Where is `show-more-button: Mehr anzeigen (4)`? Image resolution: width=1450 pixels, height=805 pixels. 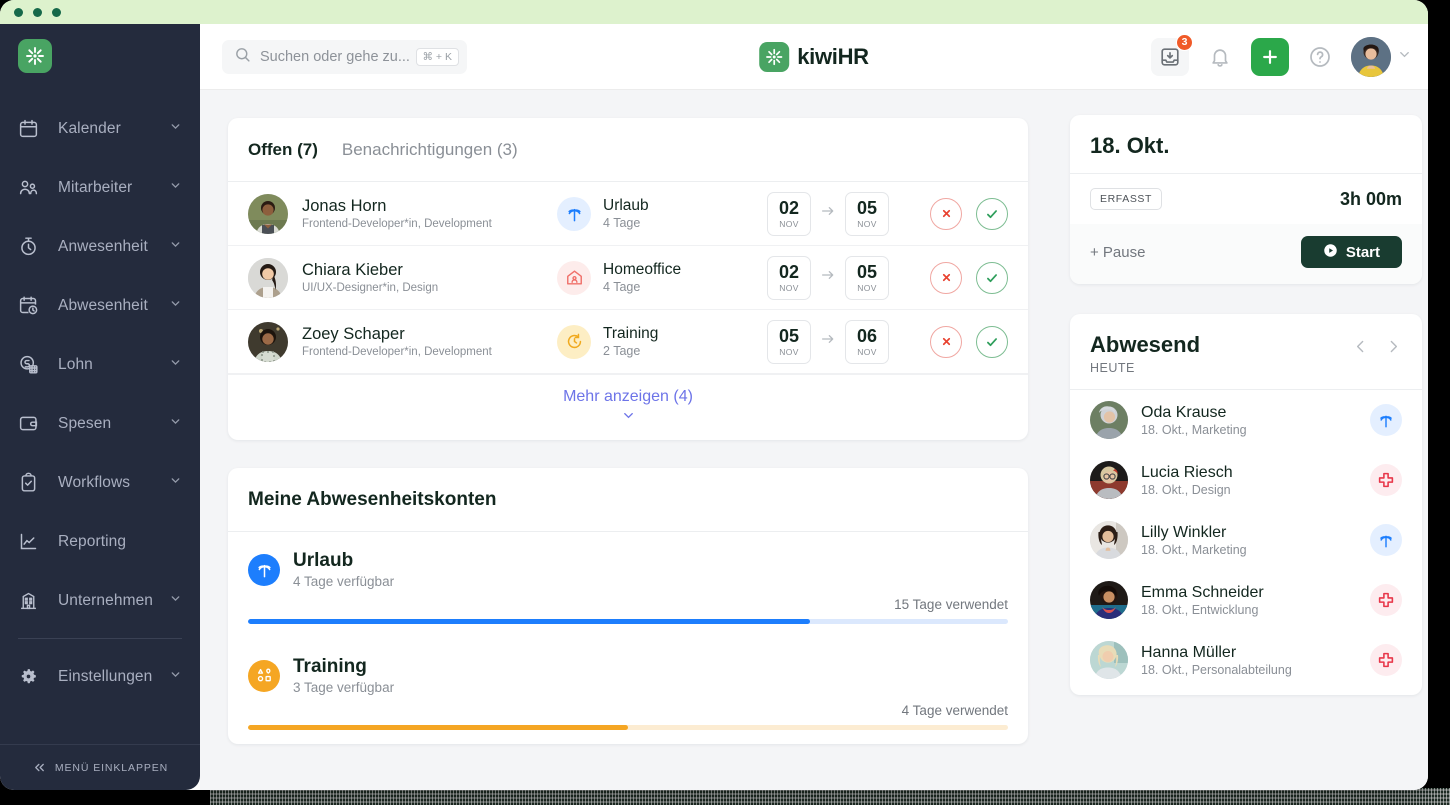 show-more-button: Mehr anzeigen (4) is located at coordinates (628, 407).